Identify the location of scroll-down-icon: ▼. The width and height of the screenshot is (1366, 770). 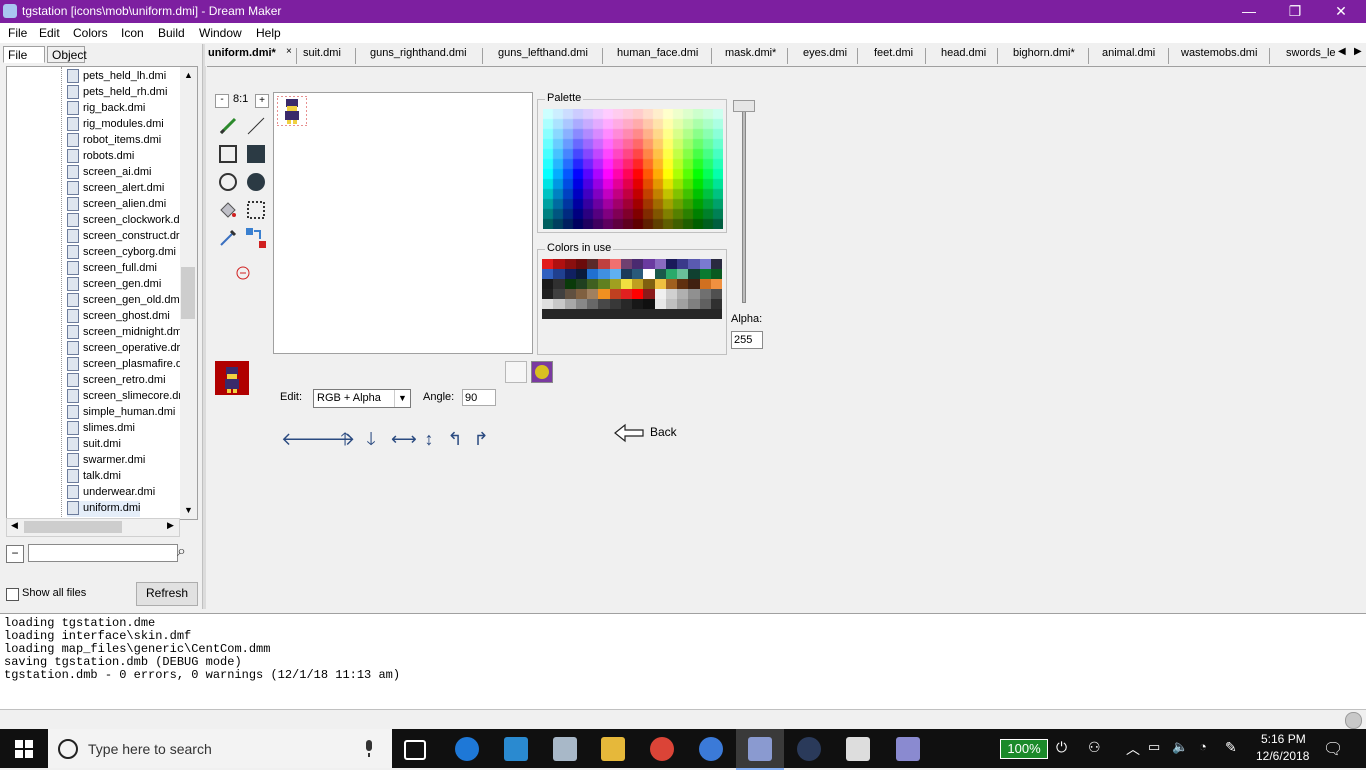
(188, 510).